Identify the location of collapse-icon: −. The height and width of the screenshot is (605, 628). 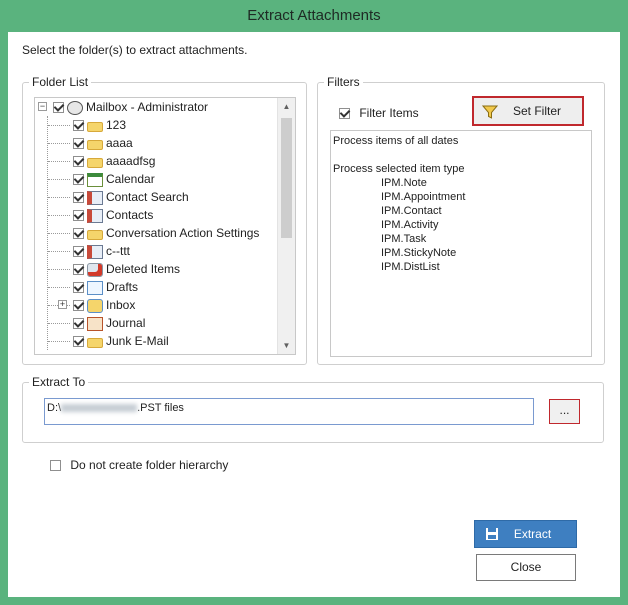
(42, 106).